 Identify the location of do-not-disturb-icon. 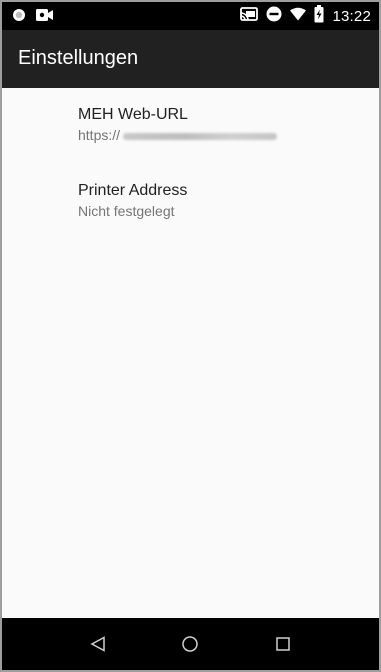
(274, 16).